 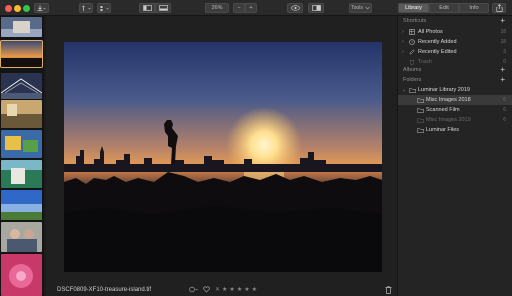 What do you see at coordinates (206, 289) in the screenshot?
I see `heart-icon` at bounding box center [206, 289].